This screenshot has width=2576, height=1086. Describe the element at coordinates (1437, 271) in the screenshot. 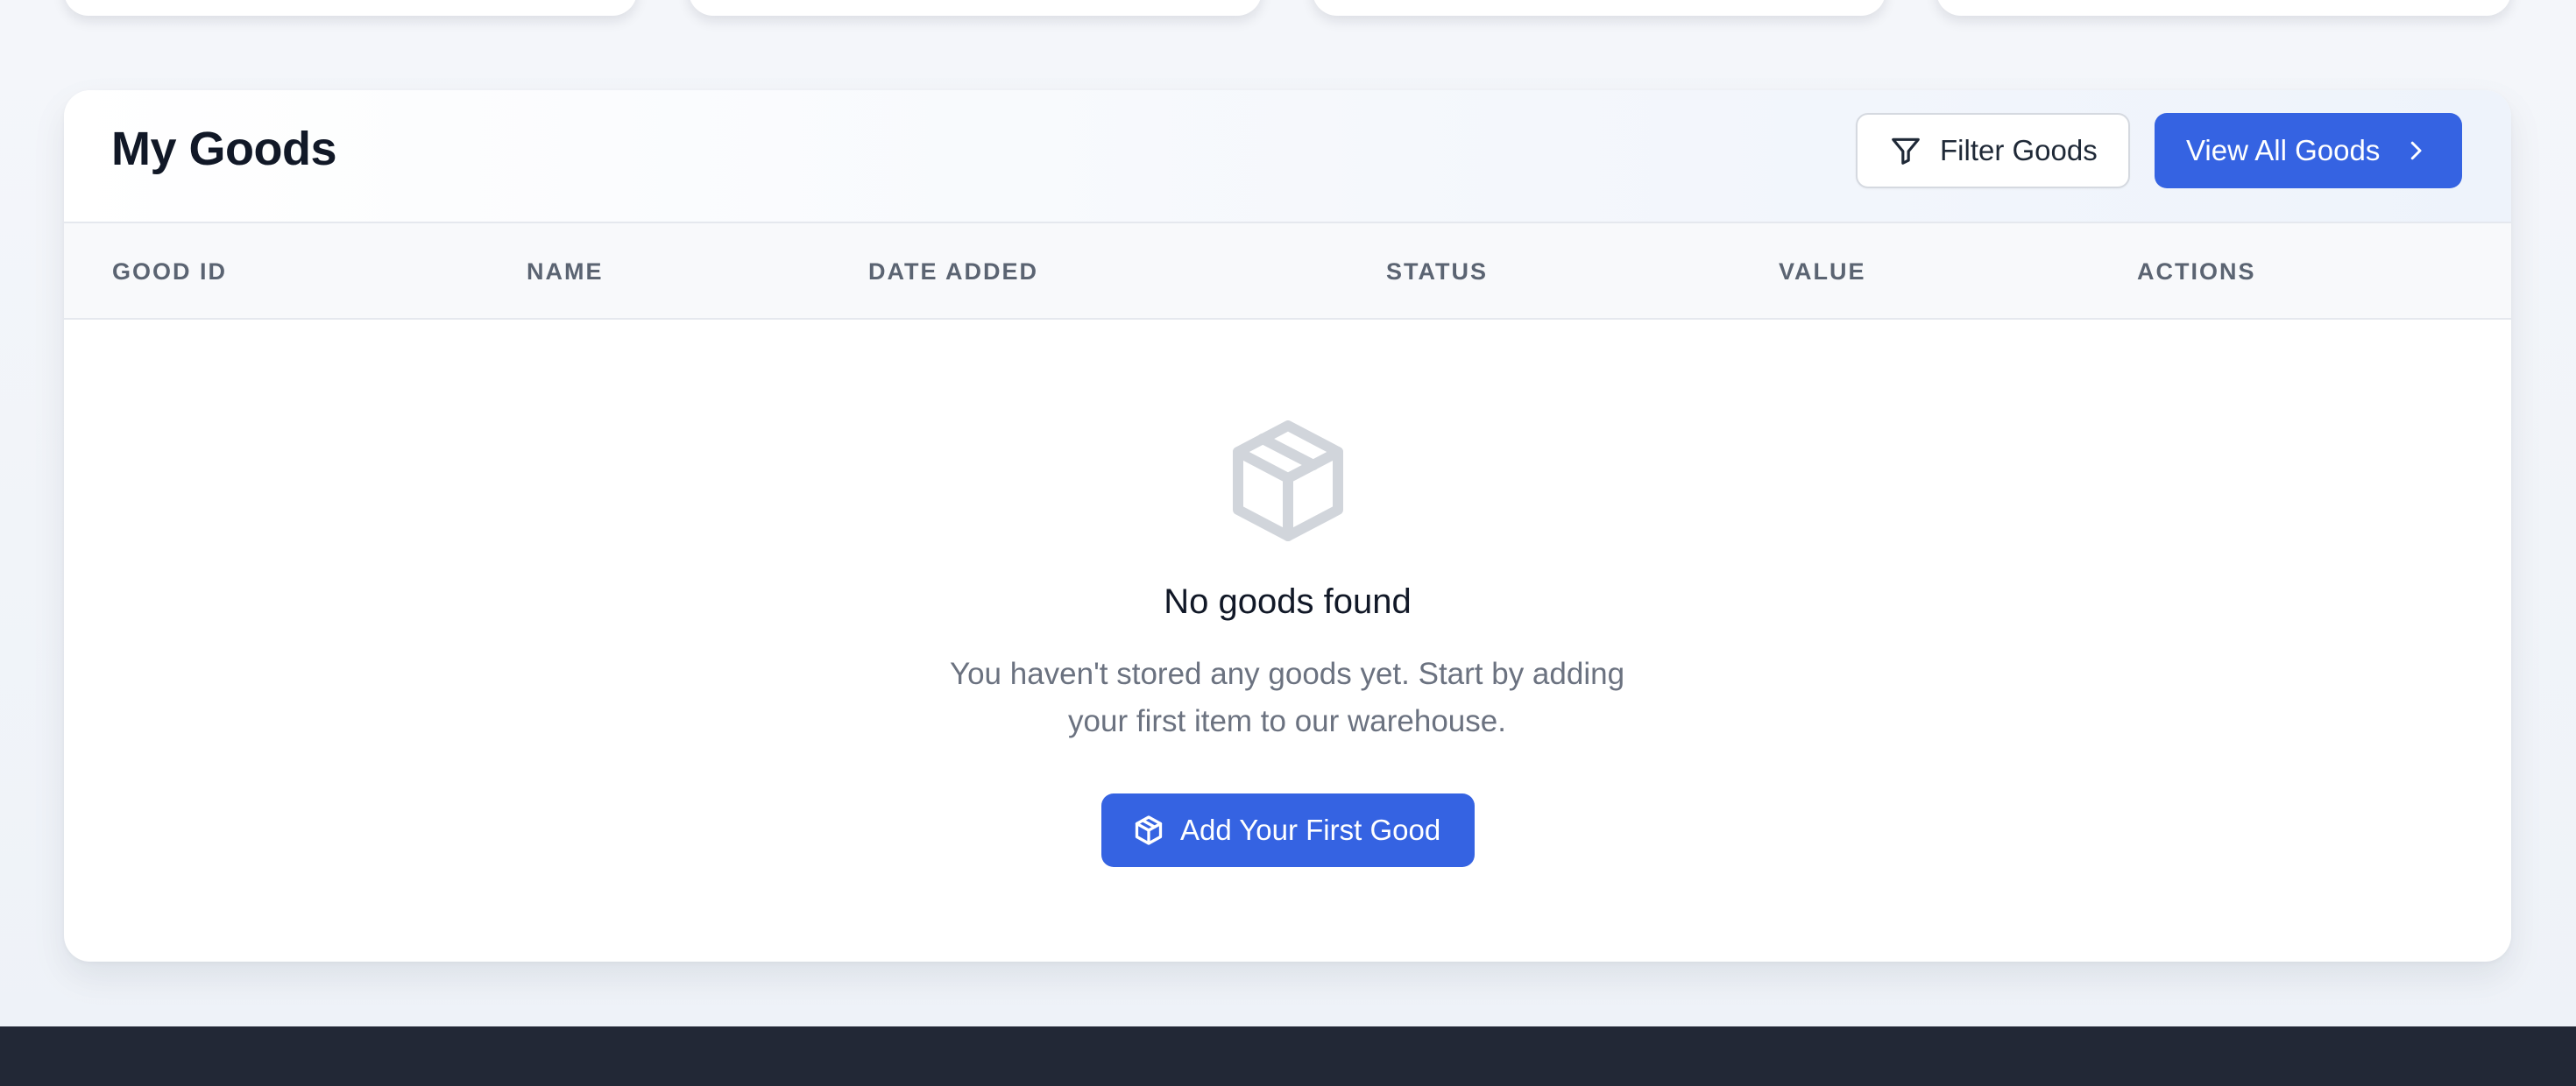

I see `column-header-status: STATUS` at that location.